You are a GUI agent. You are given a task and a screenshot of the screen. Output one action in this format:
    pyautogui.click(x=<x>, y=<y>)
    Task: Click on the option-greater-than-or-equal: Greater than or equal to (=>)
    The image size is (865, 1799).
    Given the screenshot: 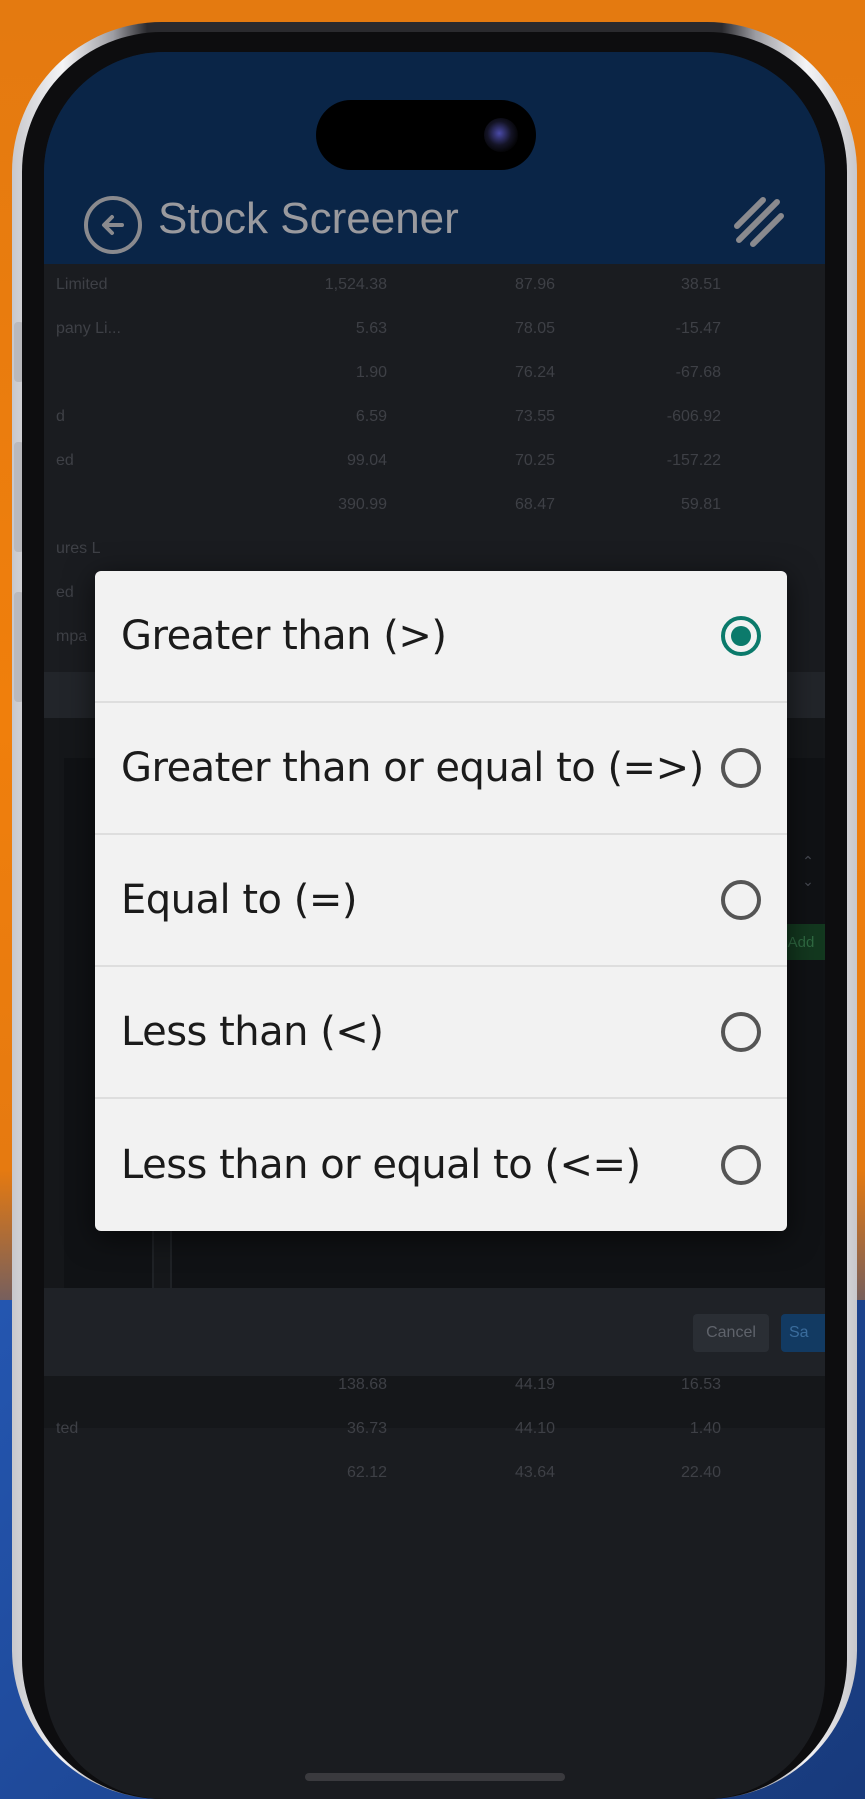 What is the action you would take?
    pyautogui.click(x=441, y=769)
    